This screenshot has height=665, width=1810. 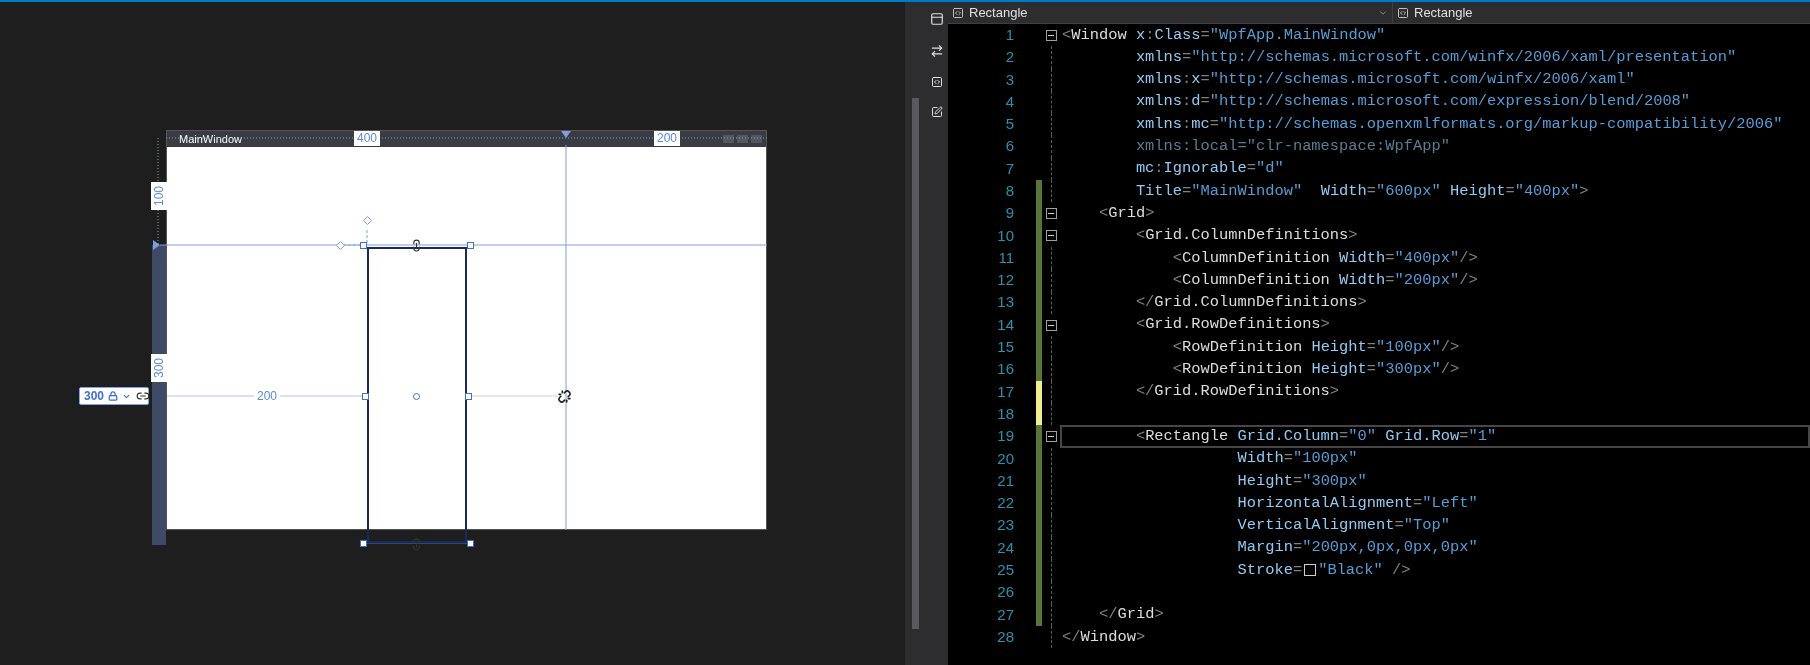 What do you see at coordinates (1005, 302) in the screenshot?
I see `line-number: 13` at bounding box center [1005, 302].